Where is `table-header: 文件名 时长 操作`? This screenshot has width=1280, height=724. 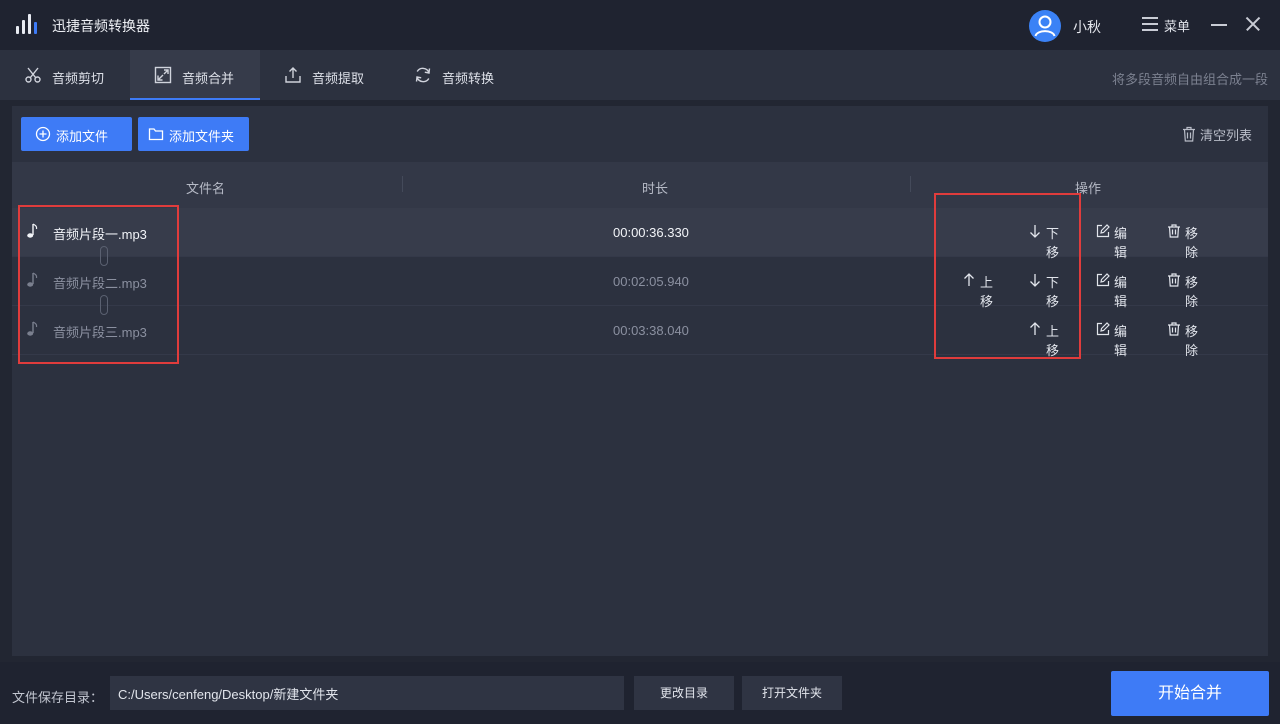 table-header: 文件名 时长 操作 is located at coordinates (640, 185).